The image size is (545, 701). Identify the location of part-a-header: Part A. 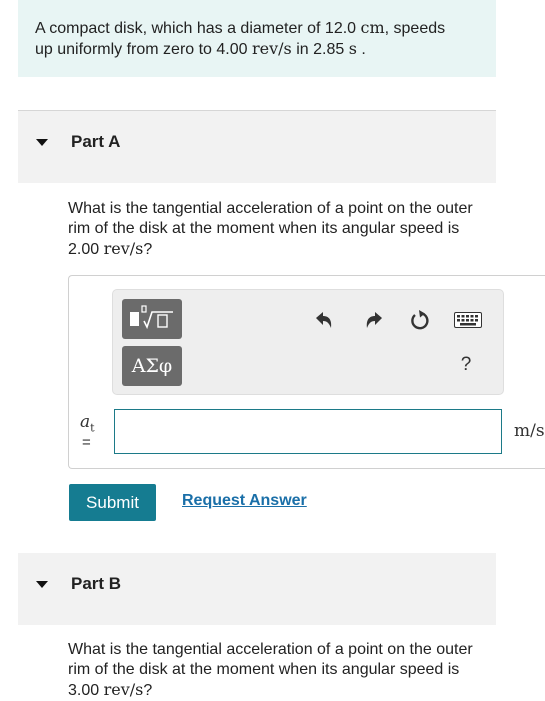
(257, 147).